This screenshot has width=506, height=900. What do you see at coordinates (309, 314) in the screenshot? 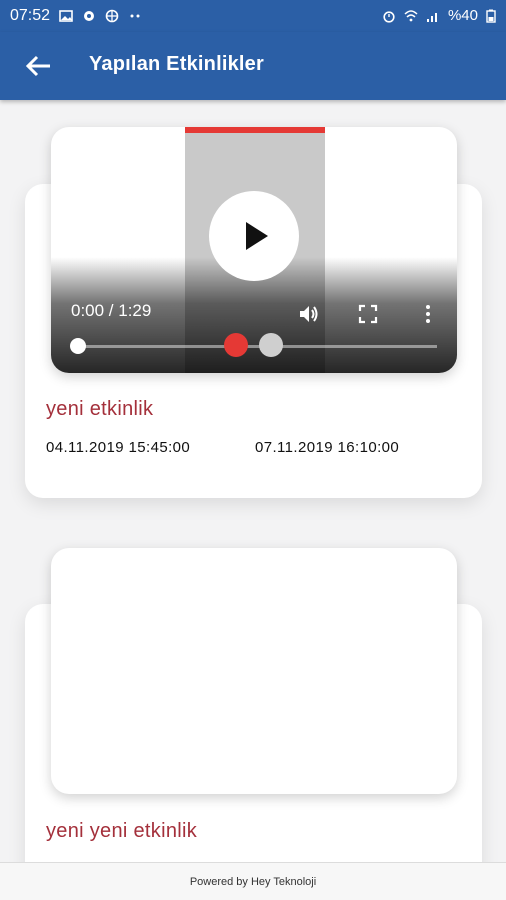
I see `volume-icon` at bounding box center [309, 314].